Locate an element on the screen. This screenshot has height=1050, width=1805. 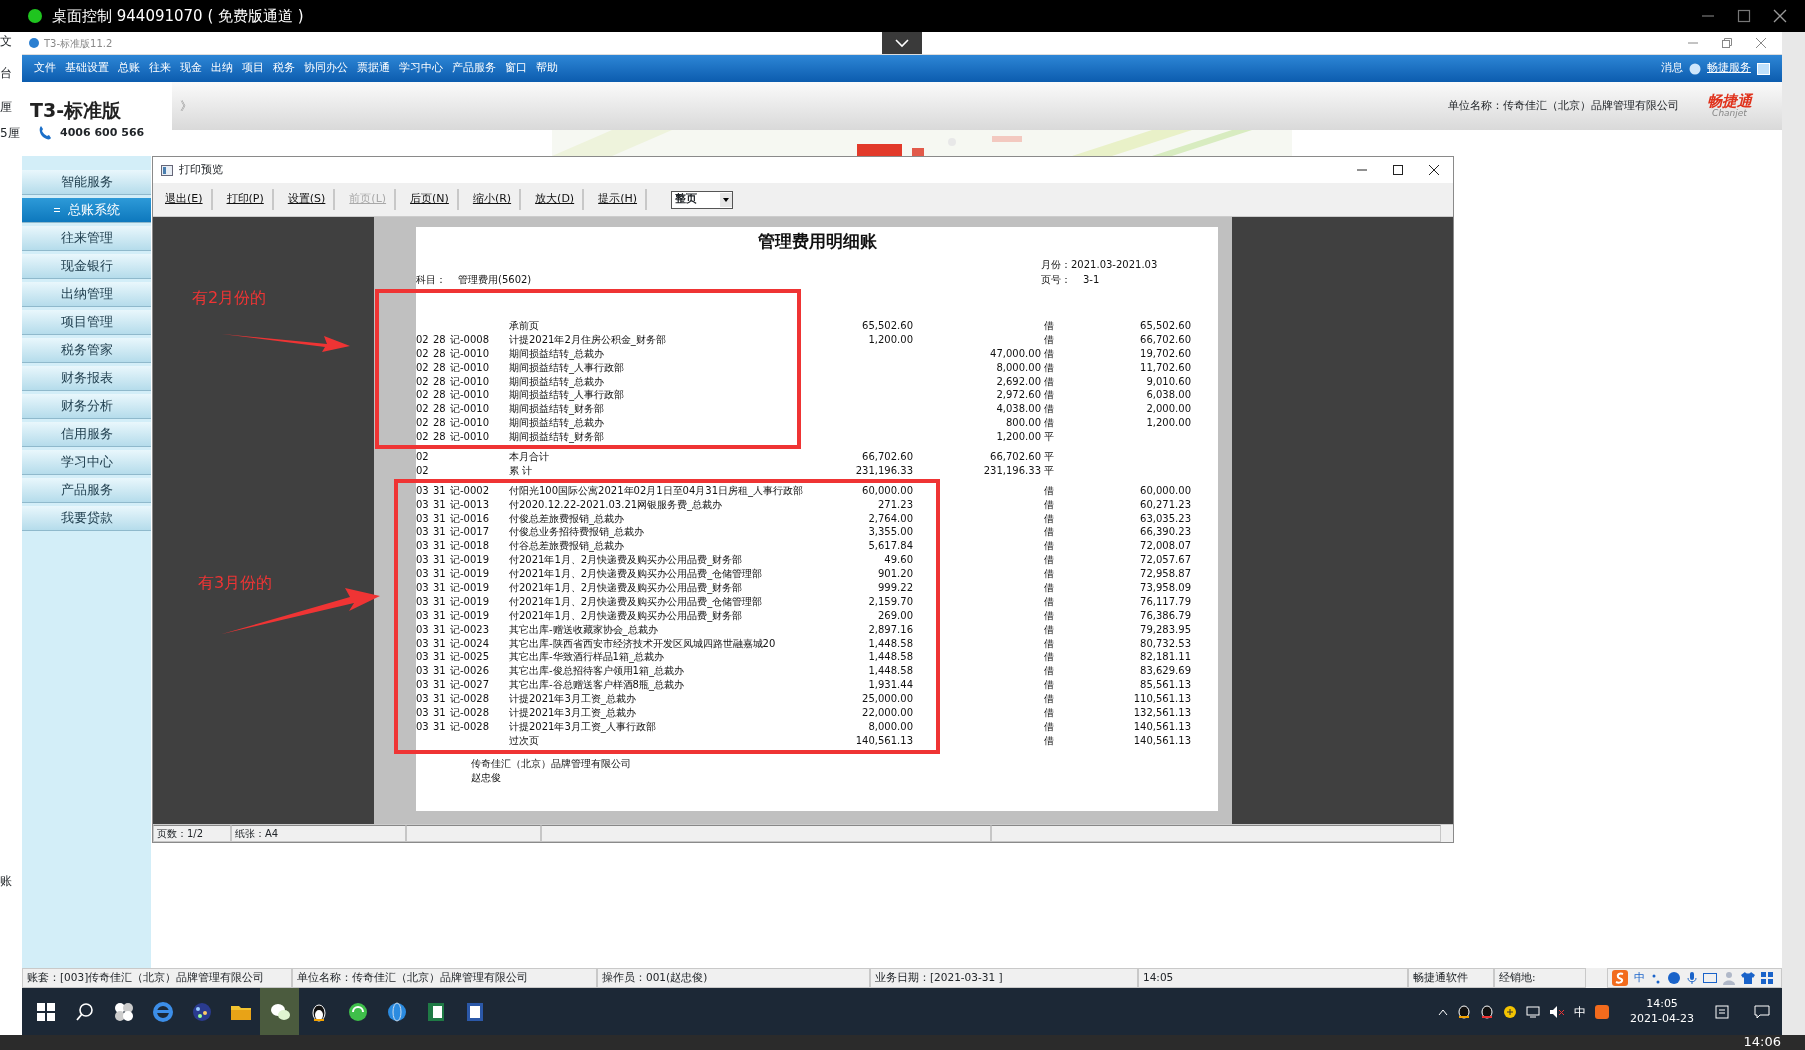
balance-amount: 79,283.95 is located at coordinates (1165, 629).